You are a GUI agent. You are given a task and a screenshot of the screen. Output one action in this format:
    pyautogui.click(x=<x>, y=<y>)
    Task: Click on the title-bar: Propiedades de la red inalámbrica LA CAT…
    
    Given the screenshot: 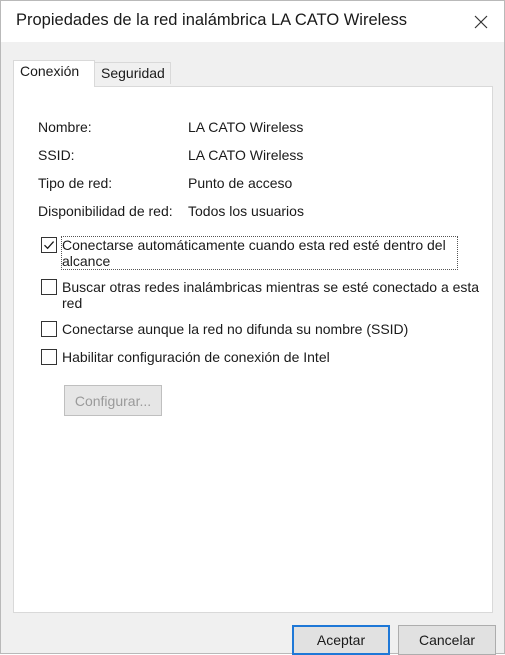 What is the action you would take?
    pyautogui.click(x=252, y=21)
    